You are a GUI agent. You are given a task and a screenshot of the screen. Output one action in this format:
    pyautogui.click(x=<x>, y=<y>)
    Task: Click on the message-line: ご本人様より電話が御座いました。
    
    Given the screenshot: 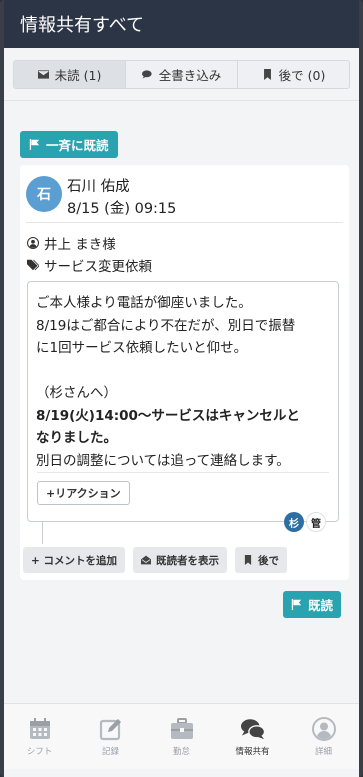 What is the action you would take?
    pyautogui.click(x=144, y=303)
    